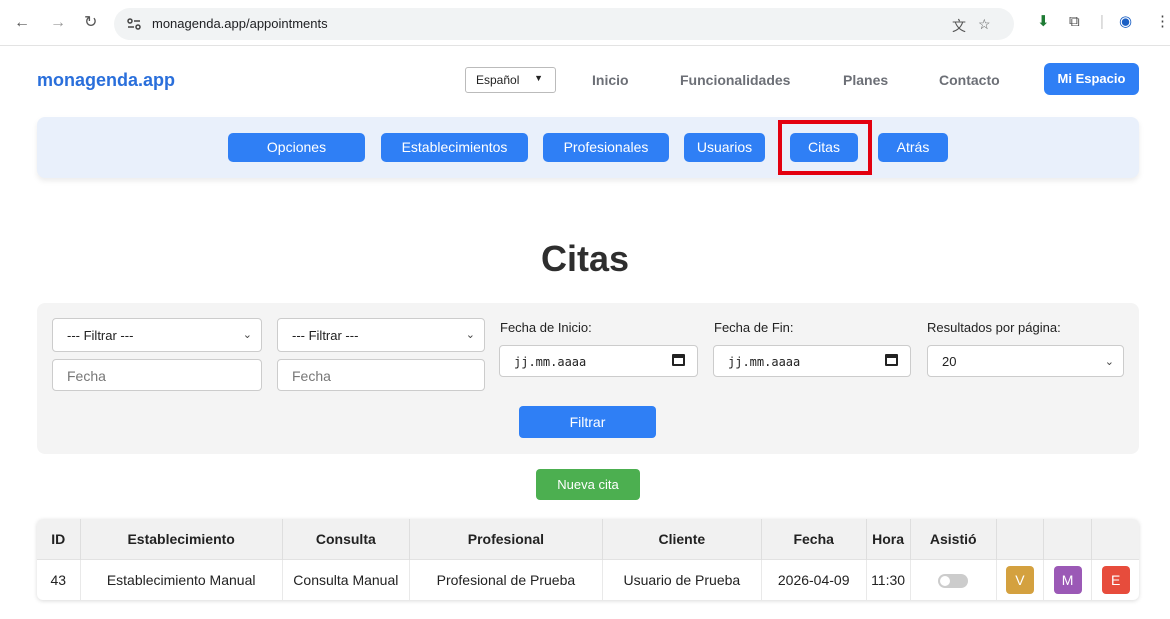 This screenshot has width=1170, height=619. What do you see at coordinates (59, 579) in the screenshot?
I see `cell-id: 43` at bounding box center [59, 579].